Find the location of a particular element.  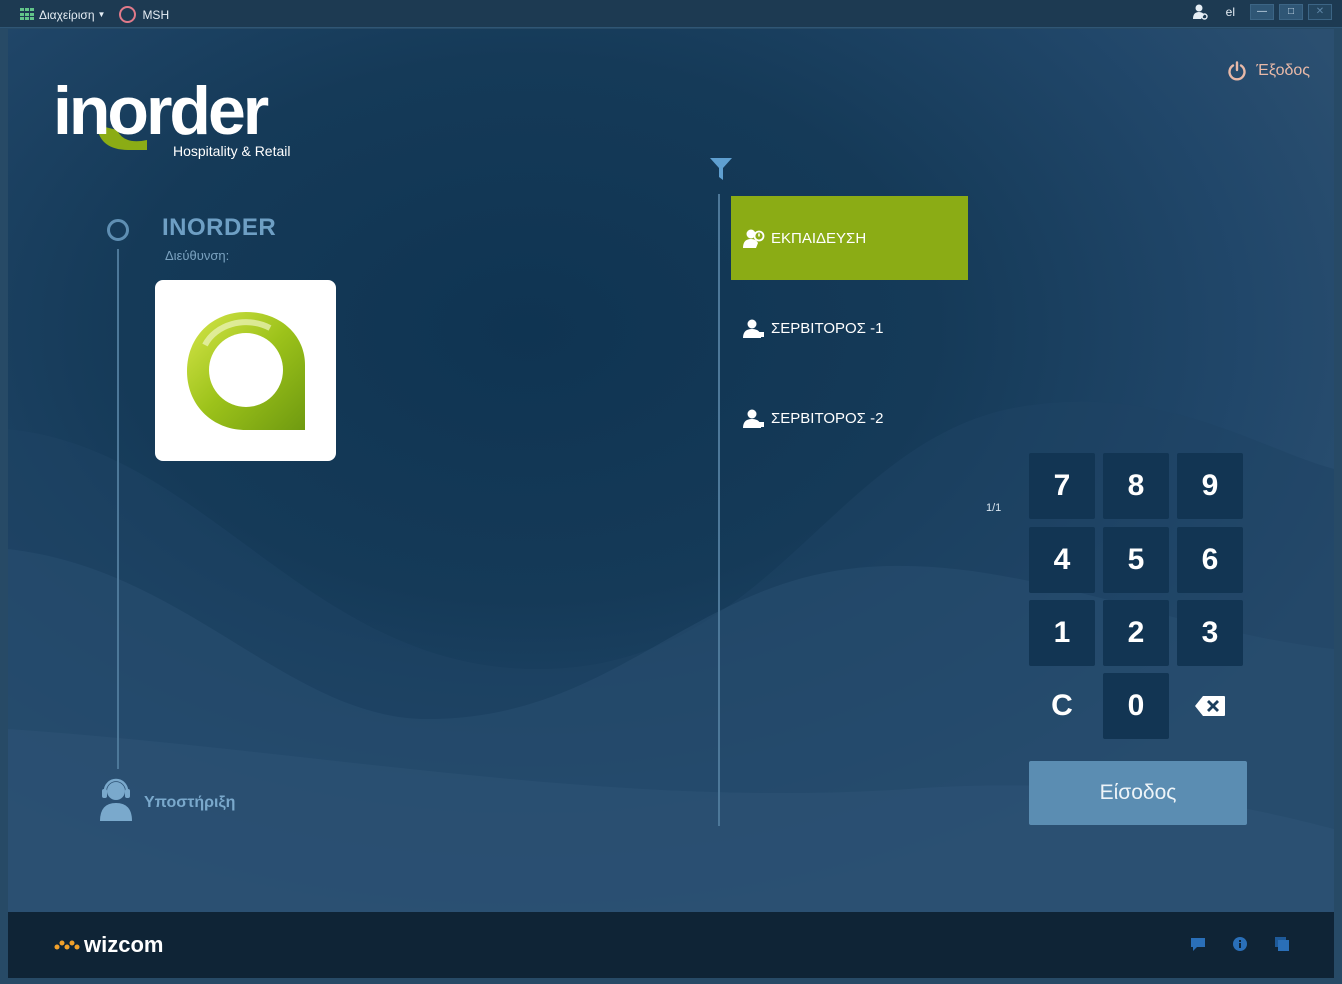

company-logo is located at coordinates (245, 370).